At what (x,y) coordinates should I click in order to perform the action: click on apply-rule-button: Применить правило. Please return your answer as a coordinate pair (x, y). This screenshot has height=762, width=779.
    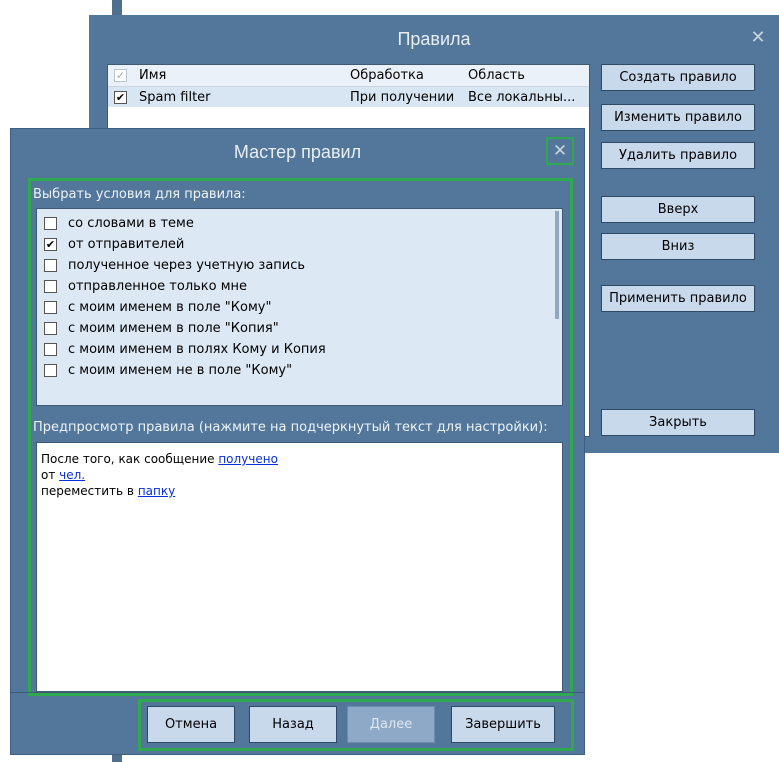
    Looking at the image, I should click on (678, 298).